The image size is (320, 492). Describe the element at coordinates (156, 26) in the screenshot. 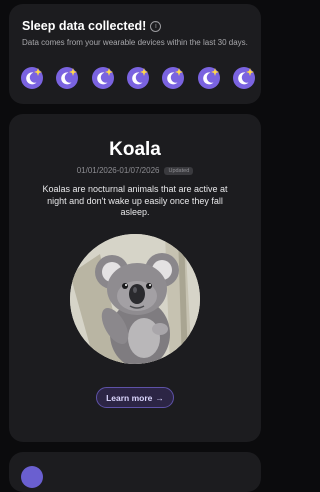

I see `info-icon: i` at that location.